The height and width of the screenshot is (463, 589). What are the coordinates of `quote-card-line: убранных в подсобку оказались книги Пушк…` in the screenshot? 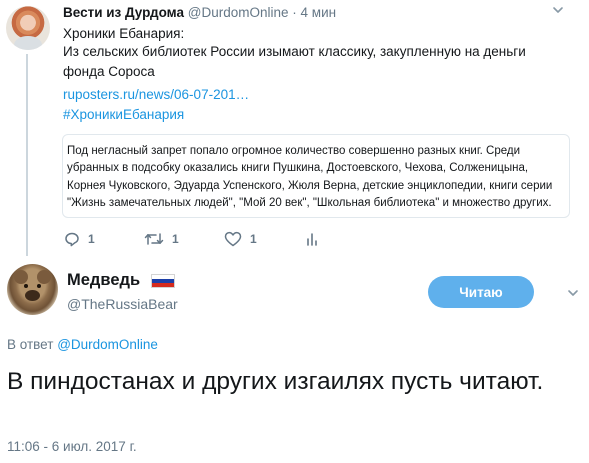 It's located at (298, 168).